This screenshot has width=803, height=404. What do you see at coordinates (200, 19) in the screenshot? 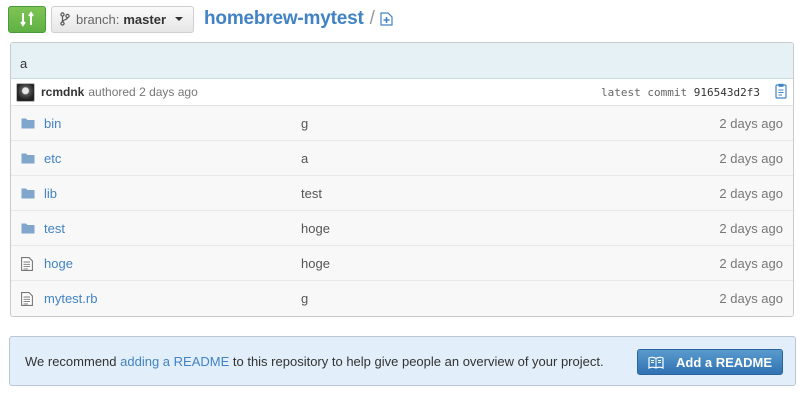
I see `repo-toolbar: branch: master homebrew-mytest /` at bounding box center [200, 19].